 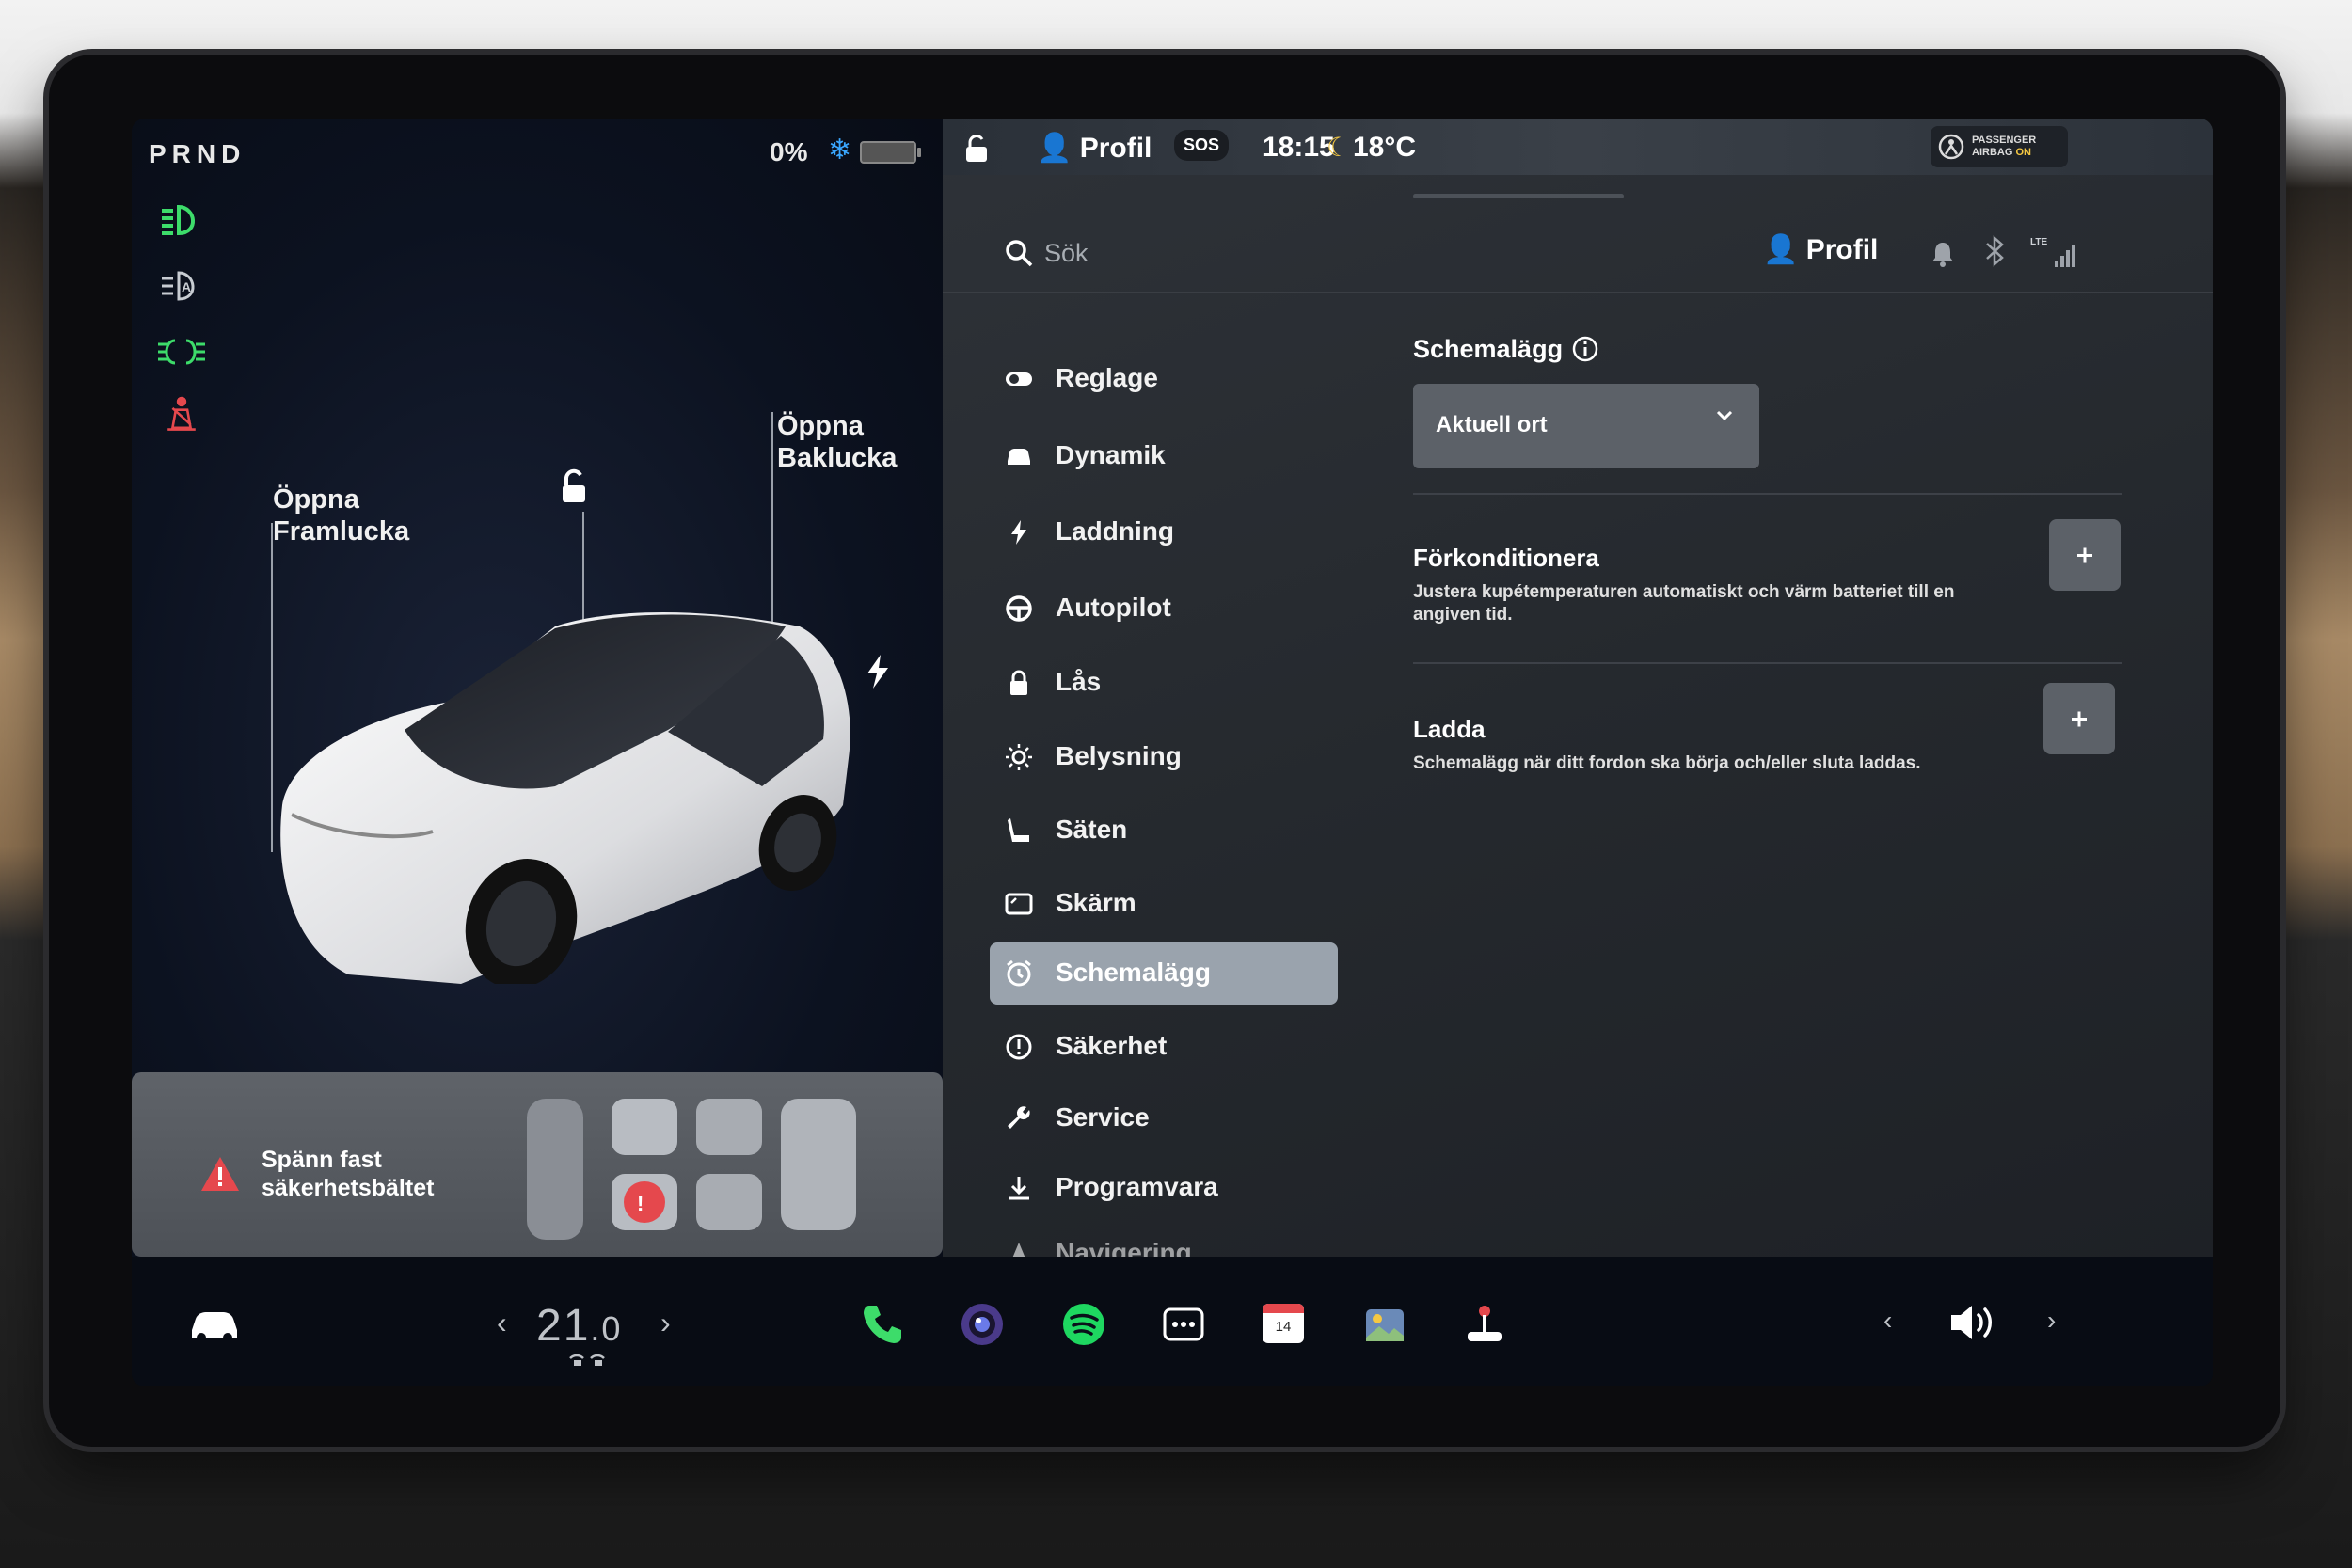 What do you see at coordinates (1019, 757) in the screenshot?
I see `sun-icon` at bounding box center [1019, 757].